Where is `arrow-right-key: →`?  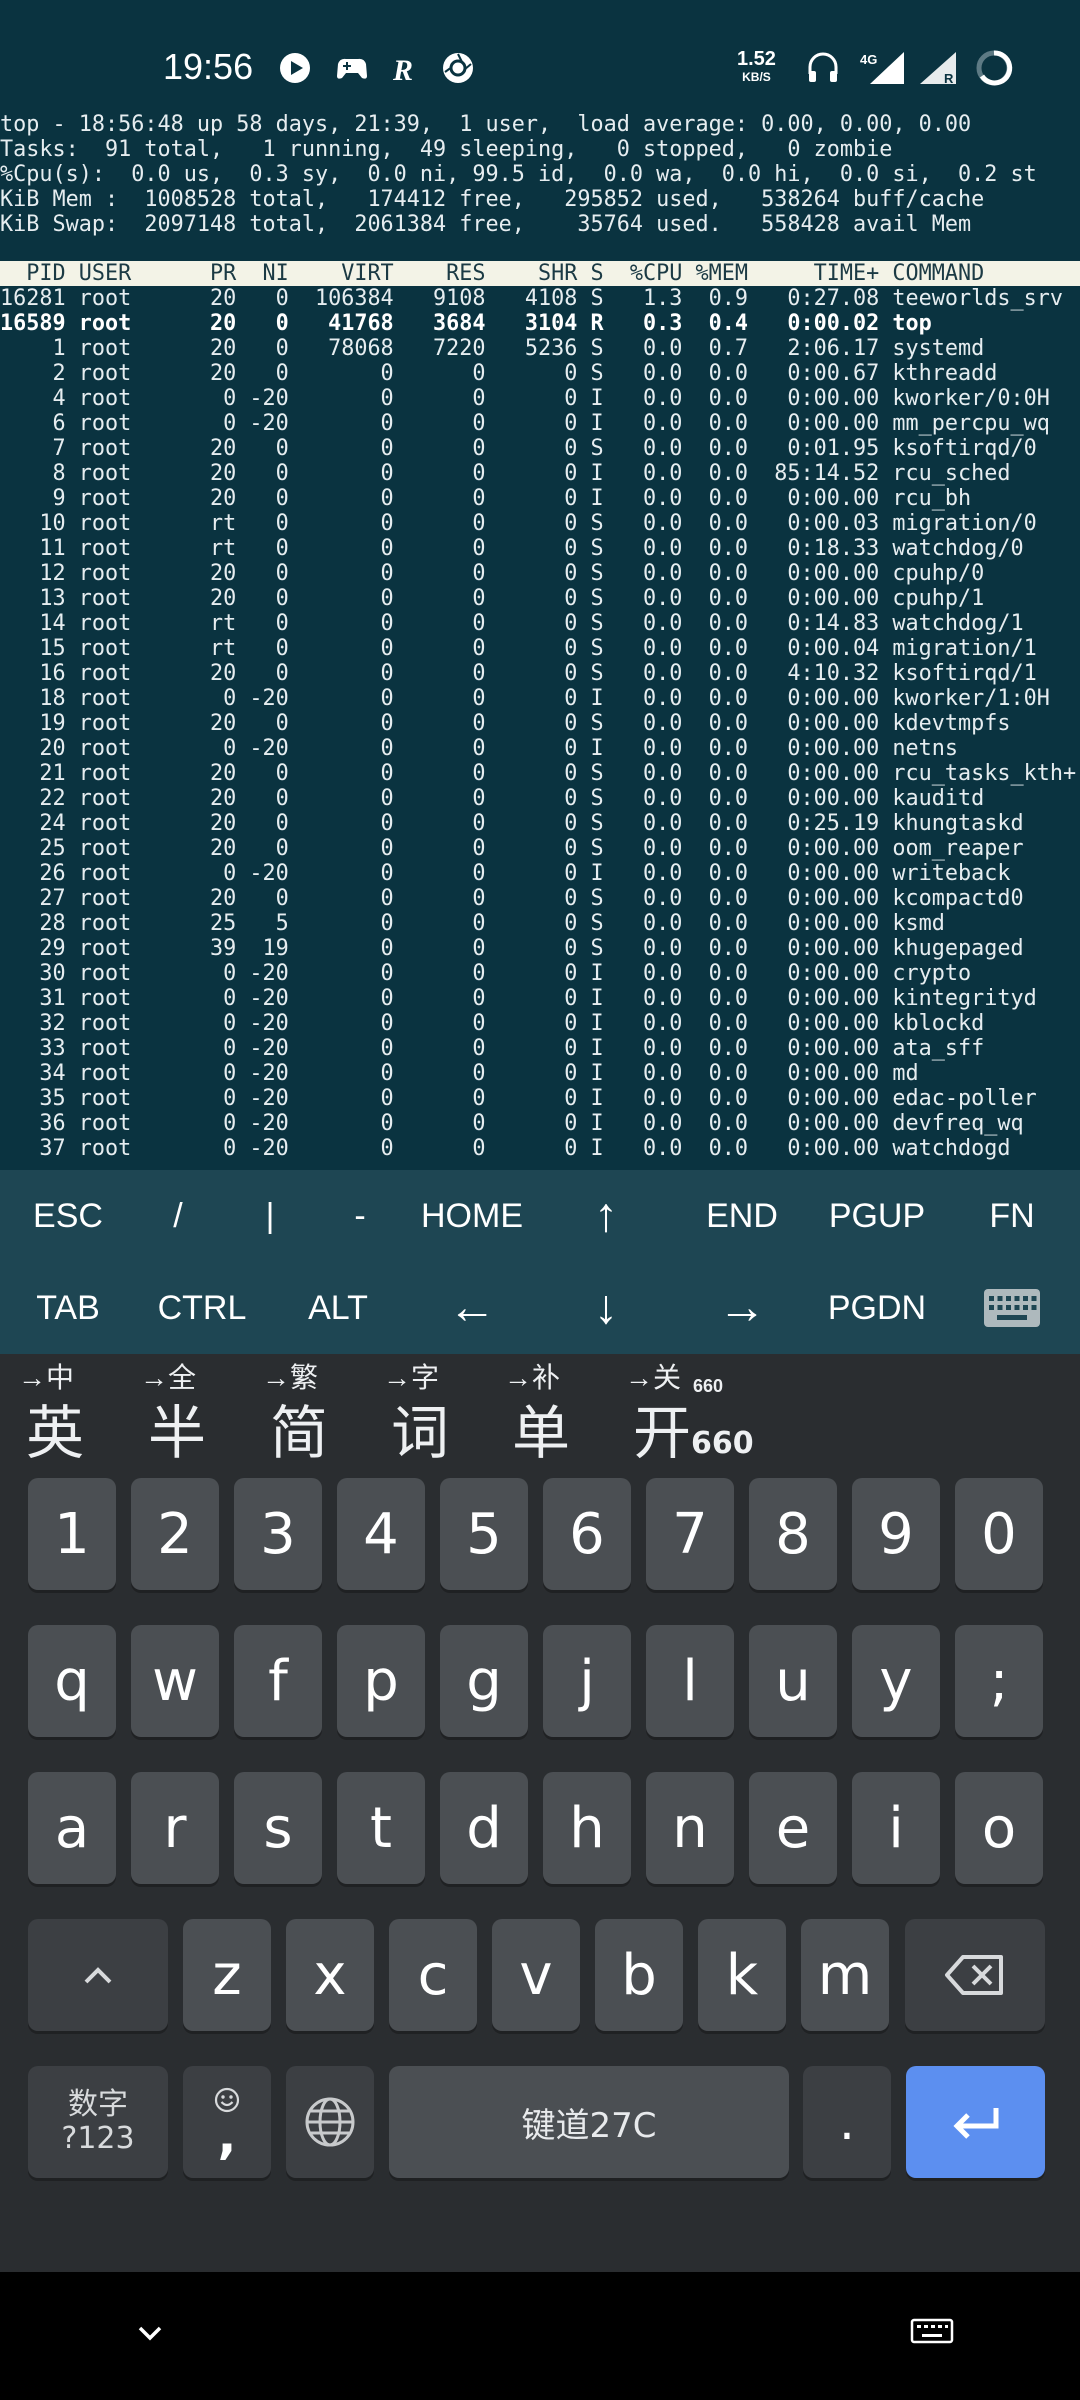
arrow-right-key: → is located at coordinates (742, 1308).